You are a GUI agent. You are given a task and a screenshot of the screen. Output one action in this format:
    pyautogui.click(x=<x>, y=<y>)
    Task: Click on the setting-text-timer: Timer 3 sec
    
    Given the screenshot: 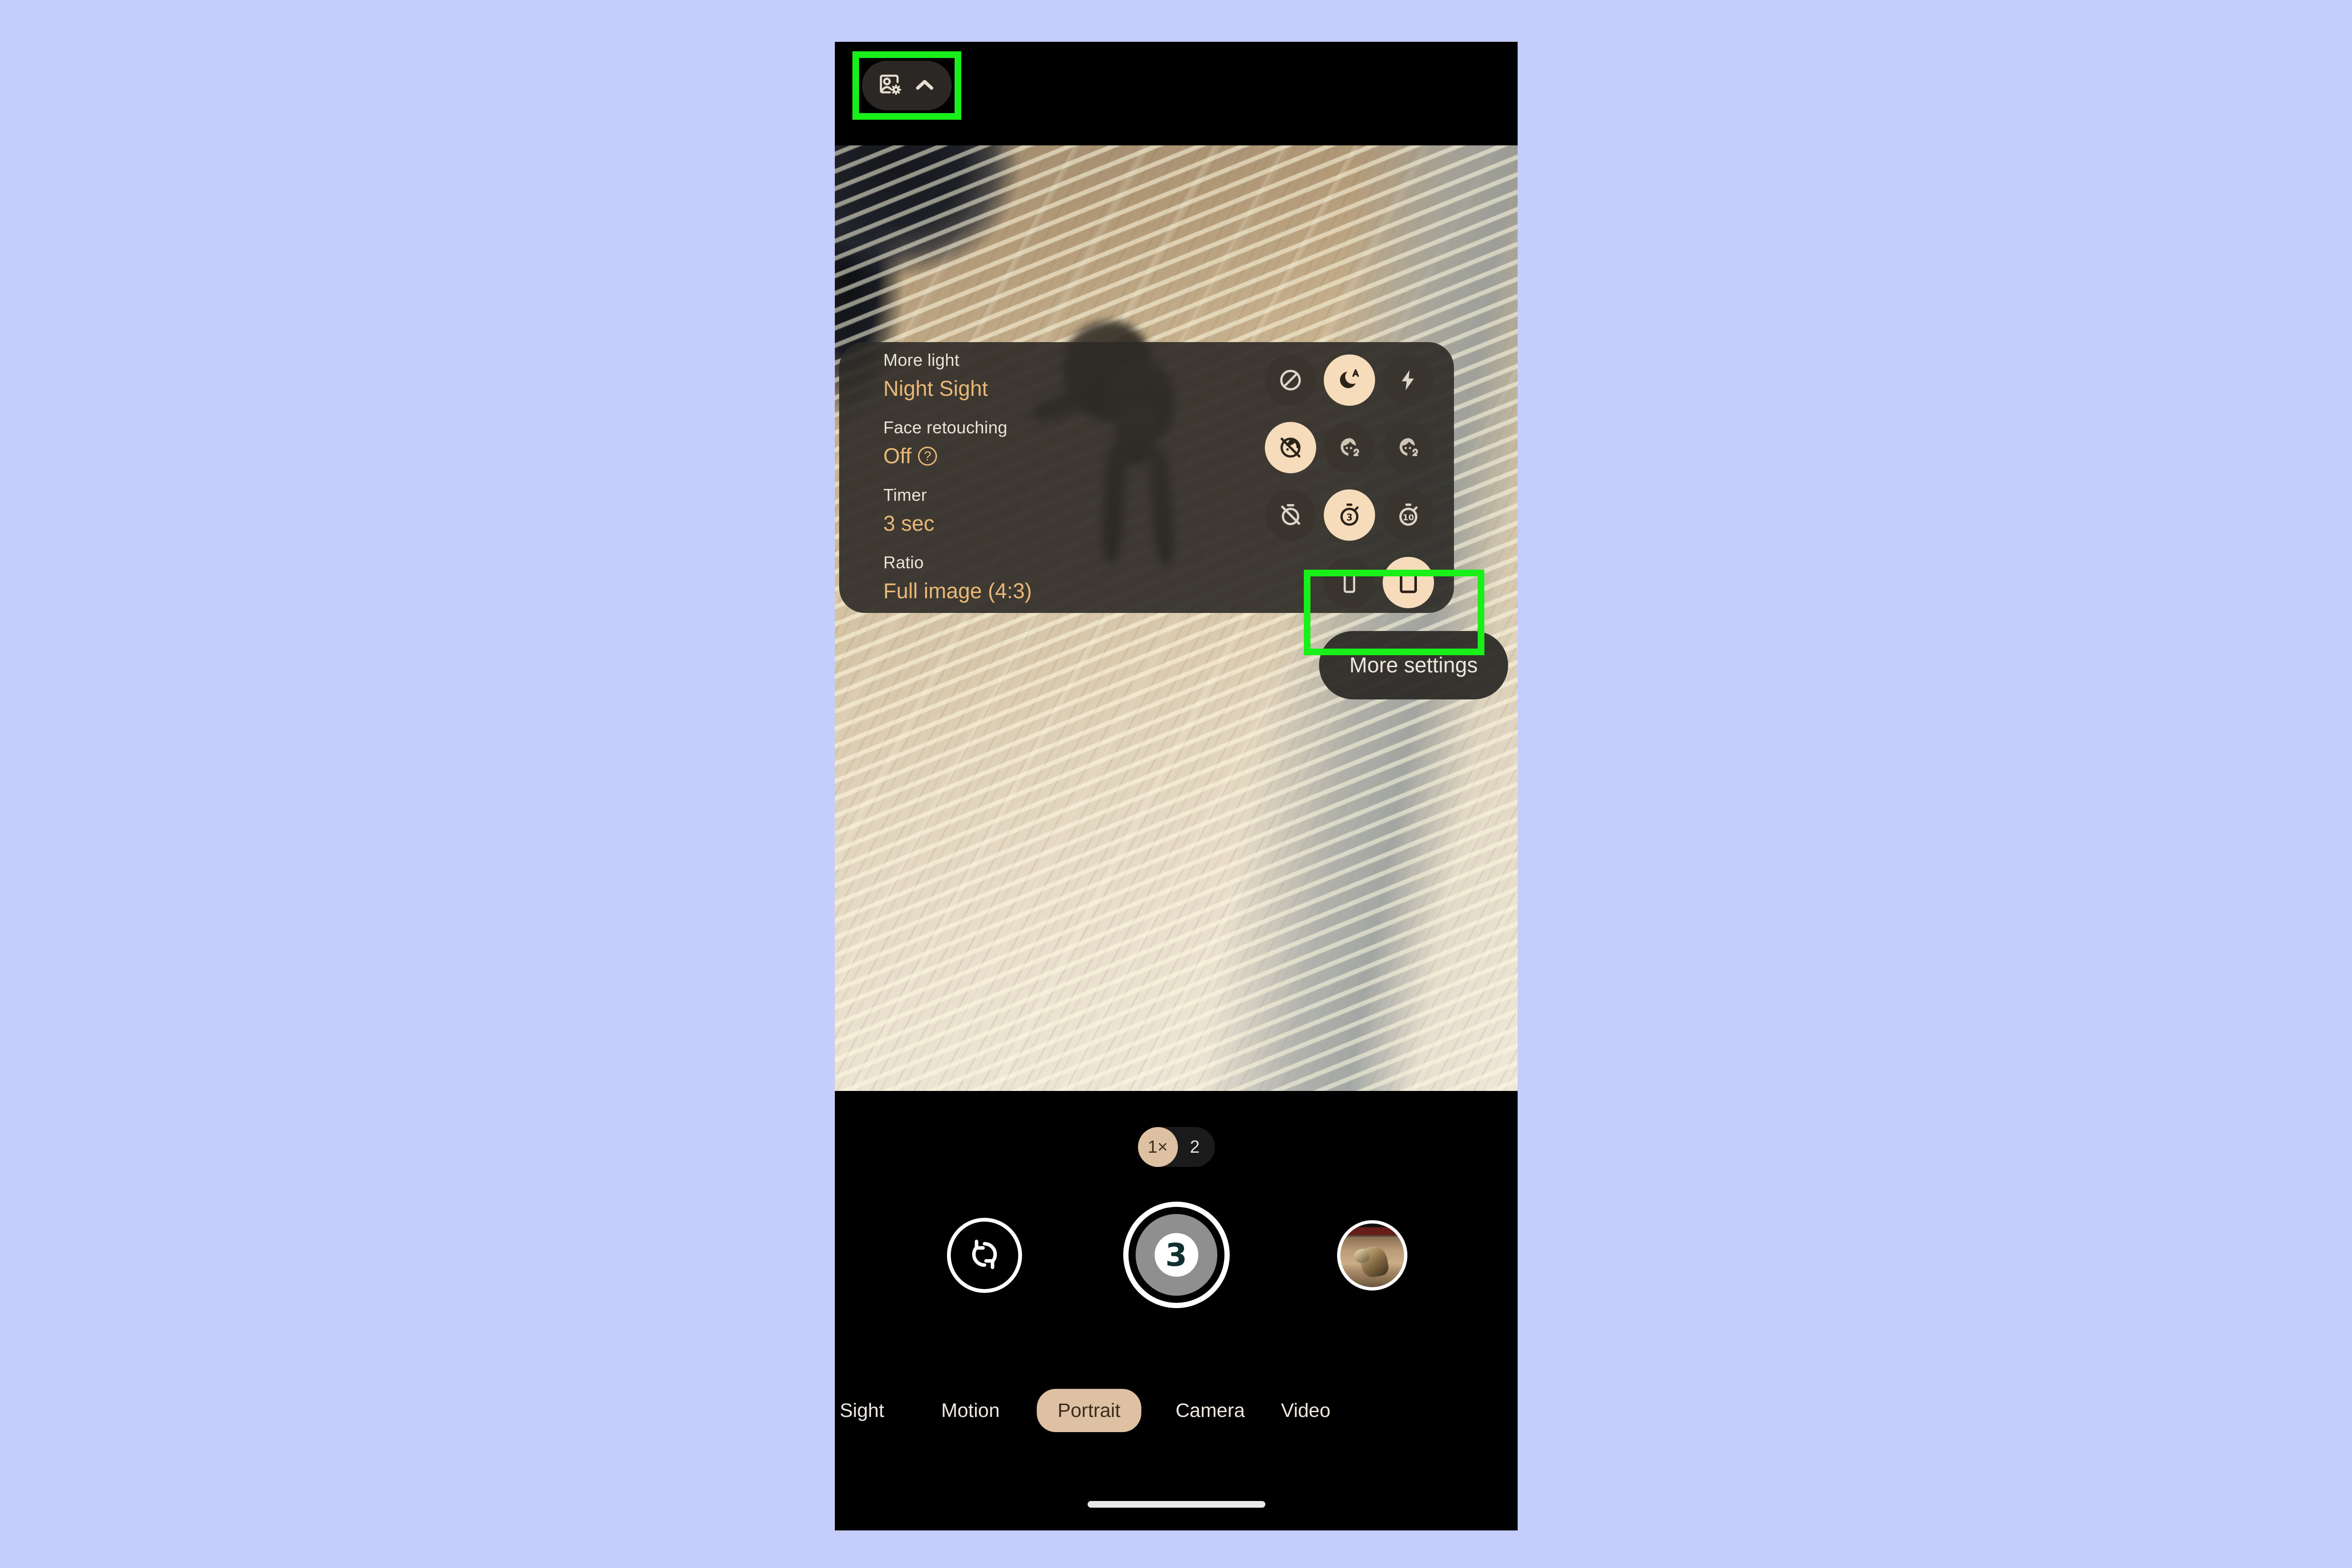 What is the action you would take?
    pyautogui.click(x=909, y=511)
    